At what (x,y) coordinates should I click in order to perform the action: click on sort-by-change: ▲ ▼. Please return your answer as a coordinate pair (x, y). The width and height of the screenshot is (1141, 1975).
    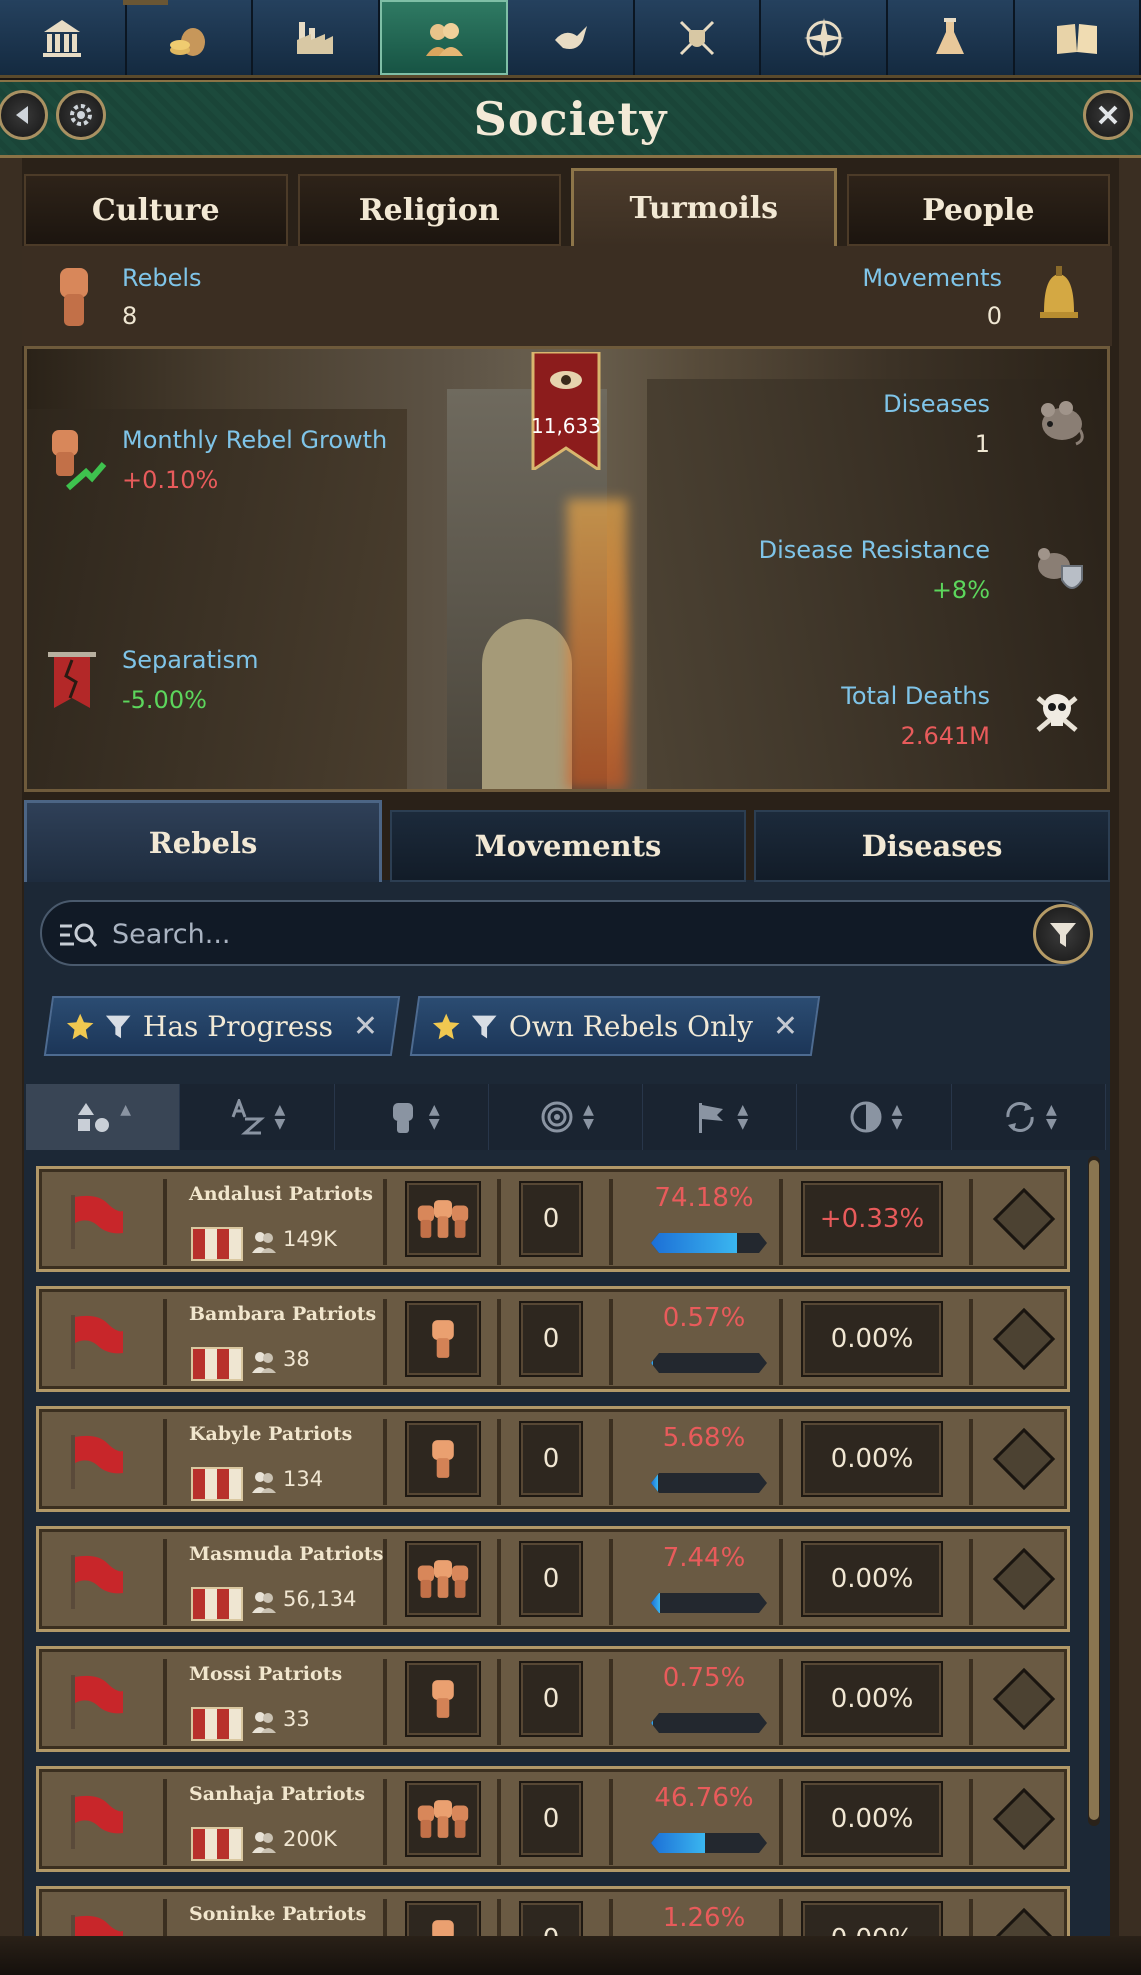
    Looking at the image, I should click on (1029, 1117).